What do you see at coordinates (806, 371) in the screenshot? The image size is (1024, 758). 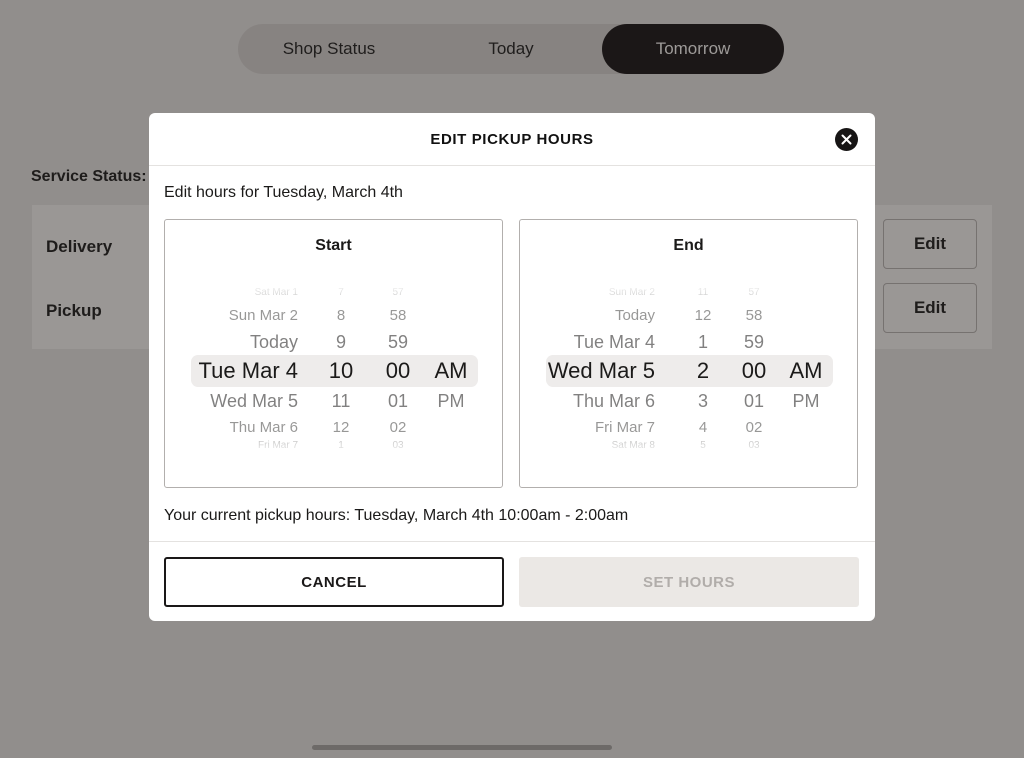 I see `end-ampm-option: AM` at bounding box center [806, 371].